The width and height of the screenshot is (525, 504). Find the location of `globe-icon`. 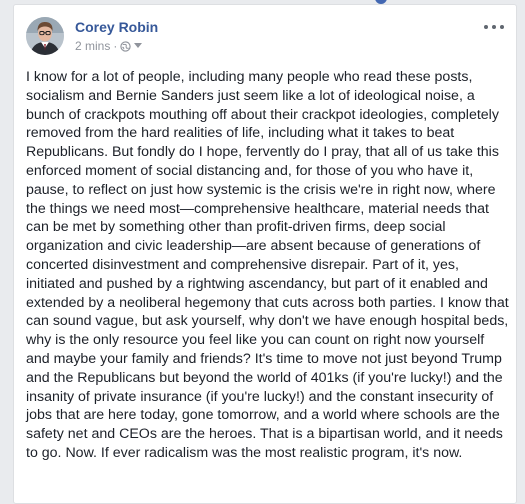

globe-icon is located at coordinates (126, 46).